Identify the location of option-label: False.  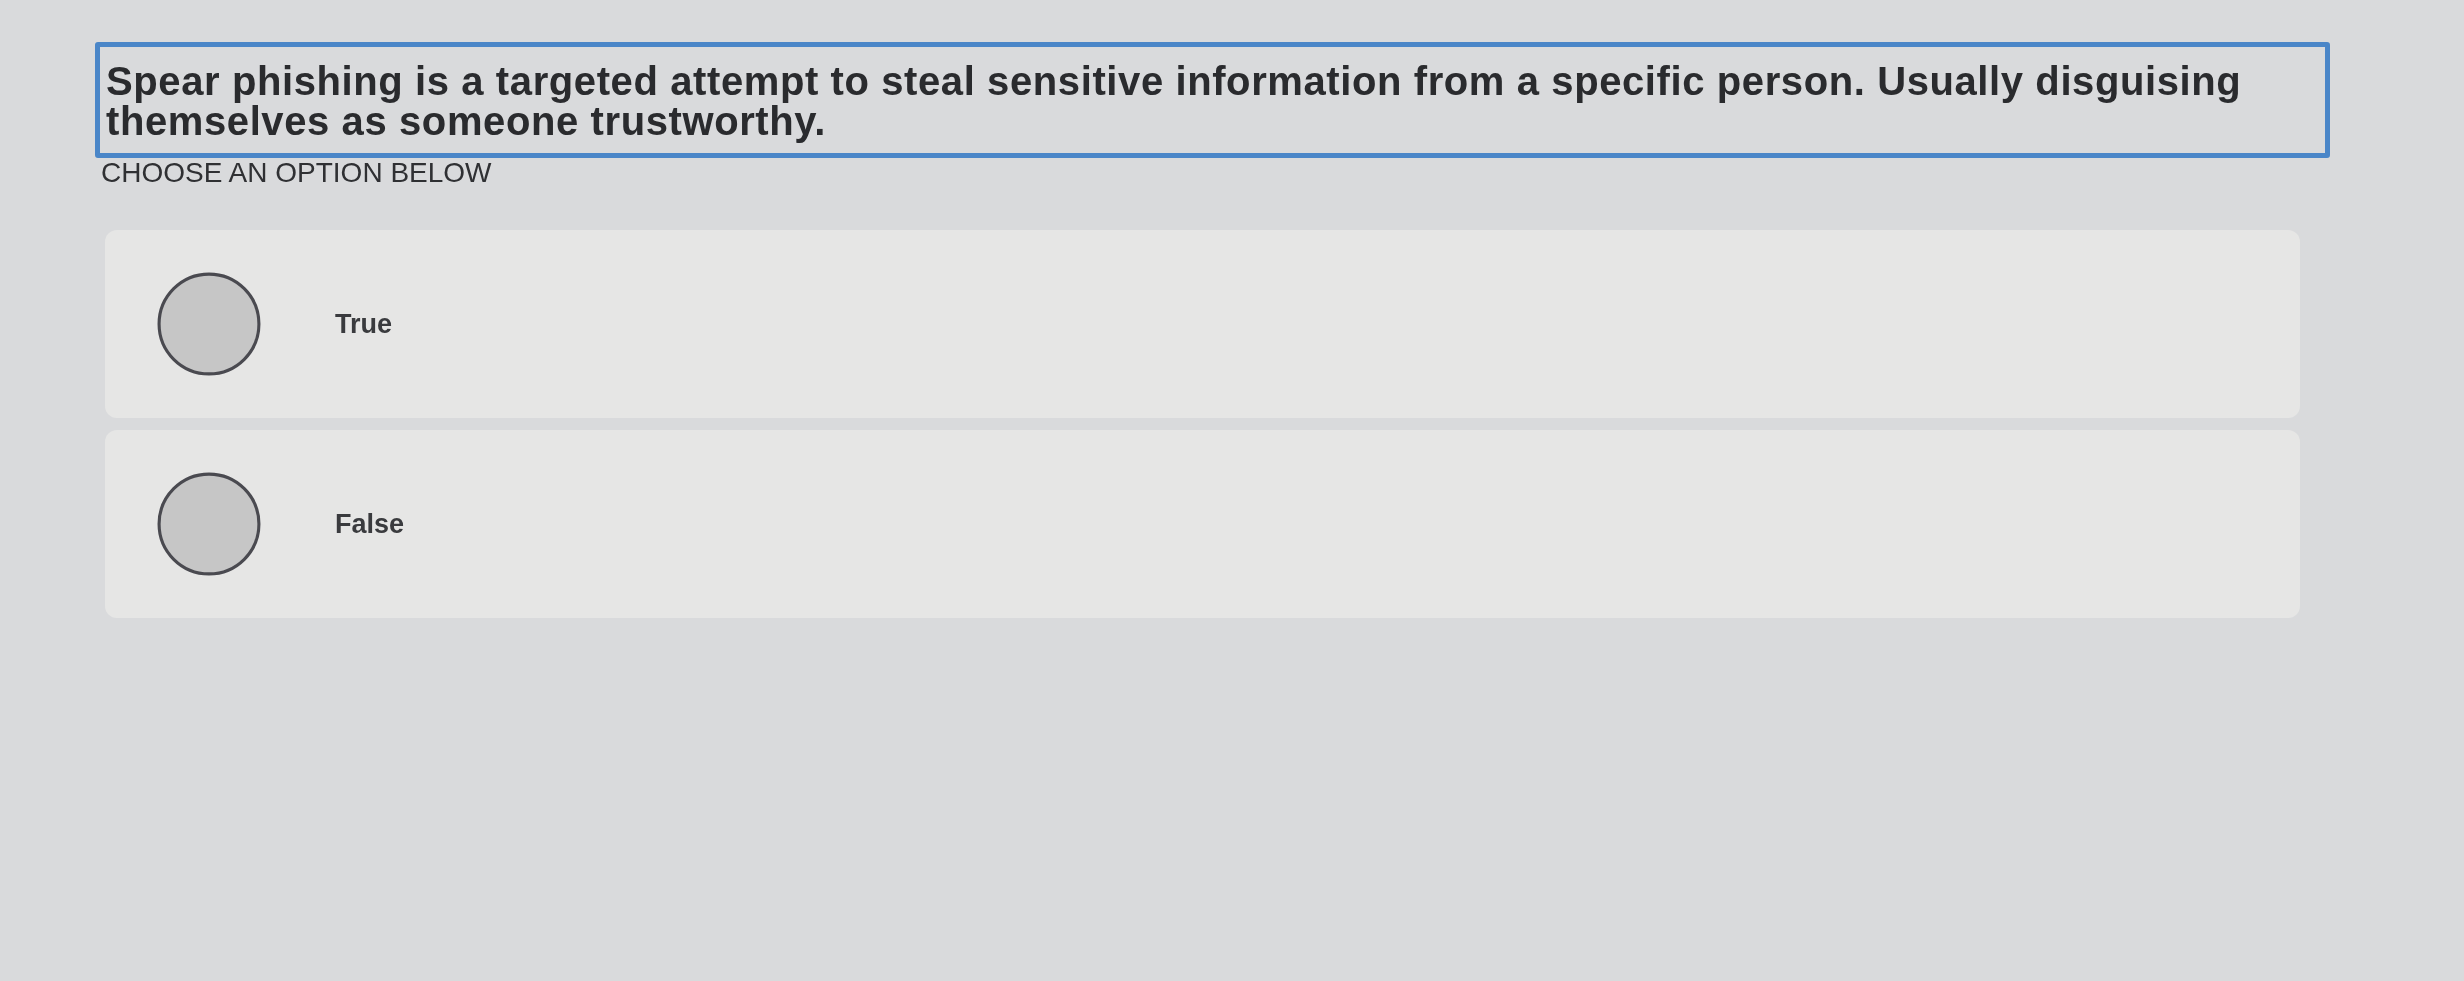
(370, 524).